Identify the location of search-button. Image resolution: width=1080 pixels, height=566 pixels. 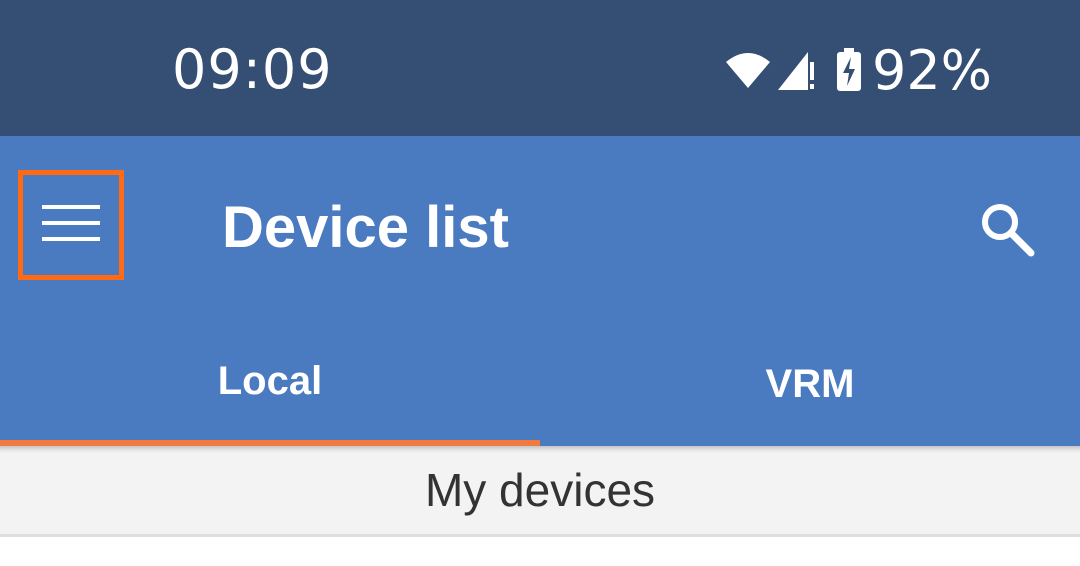
(1007, 231).